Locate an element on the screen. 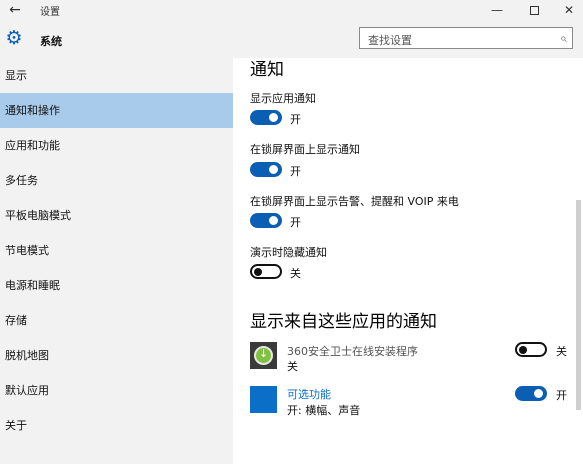 This screenshot has width=583, height=464. setting-label: 演示时隐藏通知 is located at coordinates (288, 252).